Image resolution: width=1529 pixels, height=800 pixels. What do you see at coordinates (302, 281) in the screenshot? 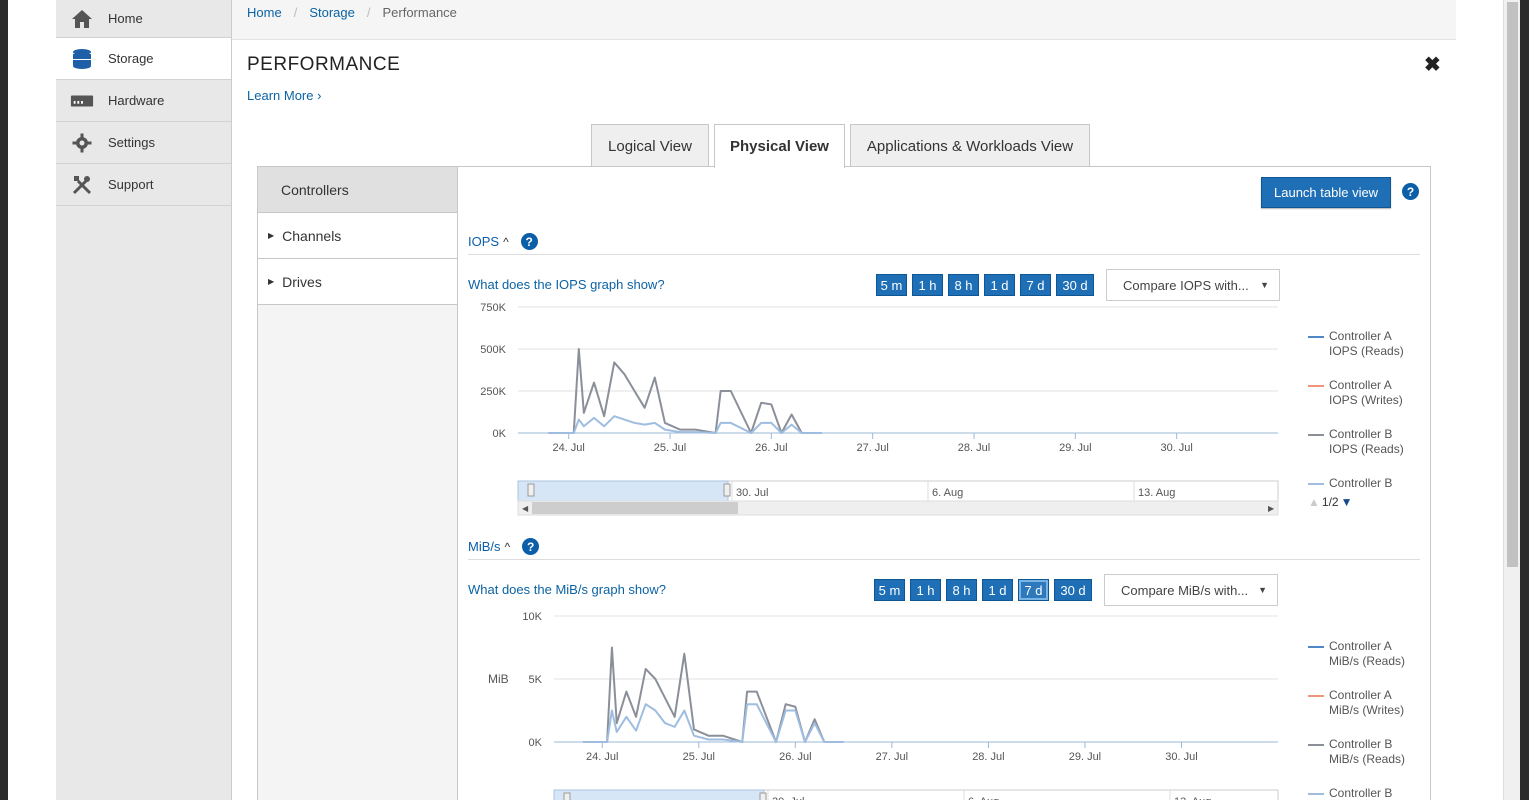
I see `subnav-label: Drives` at bounding box center [302, 281].